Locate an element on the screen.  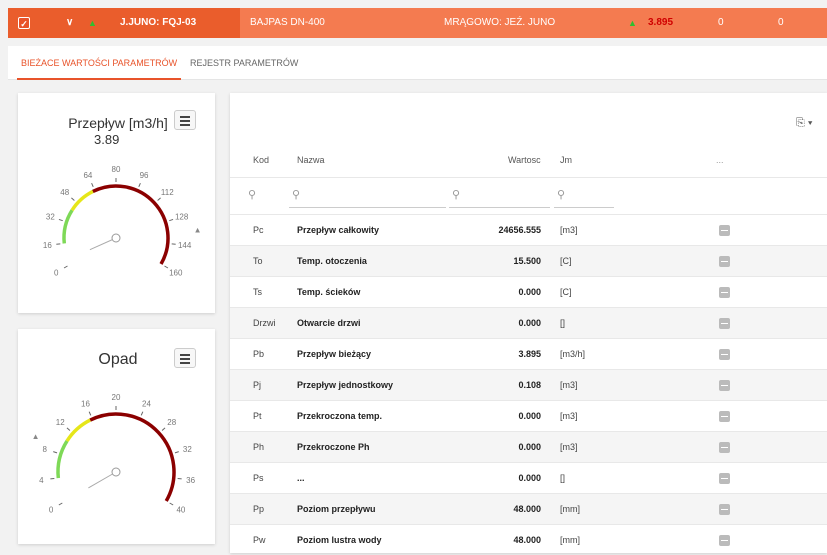
row-jm: [C] is located at coordinates (566, 261).